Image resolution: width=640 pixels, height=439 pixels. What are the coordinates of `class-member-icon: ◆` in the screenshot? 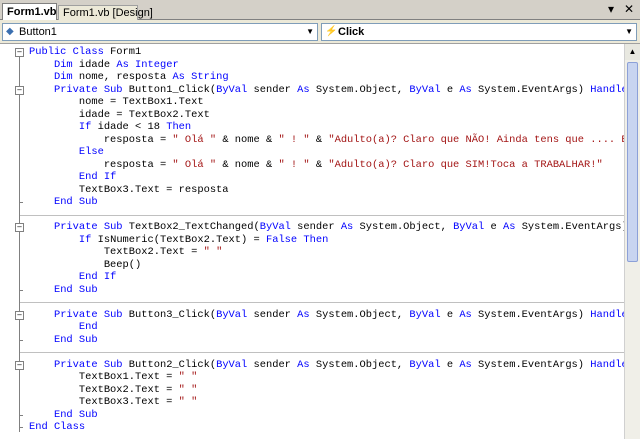 It's located at (10, 31).